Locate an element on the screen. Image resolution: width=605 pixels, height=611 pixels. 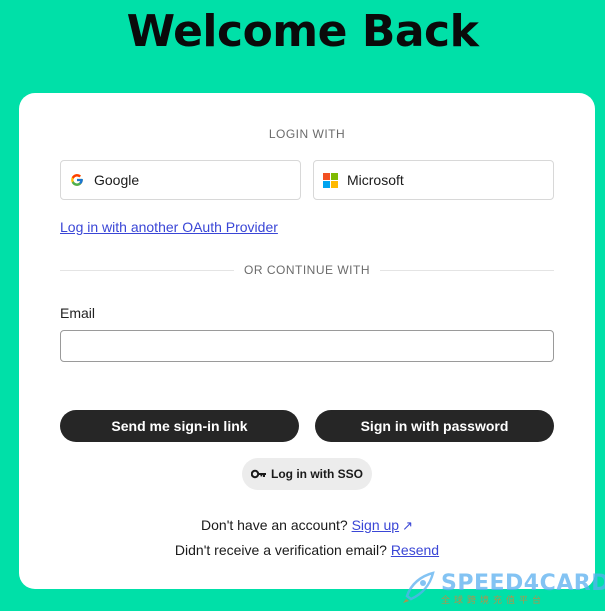
no-account-text: Don't have an account? is located at coordinates (274, 525).